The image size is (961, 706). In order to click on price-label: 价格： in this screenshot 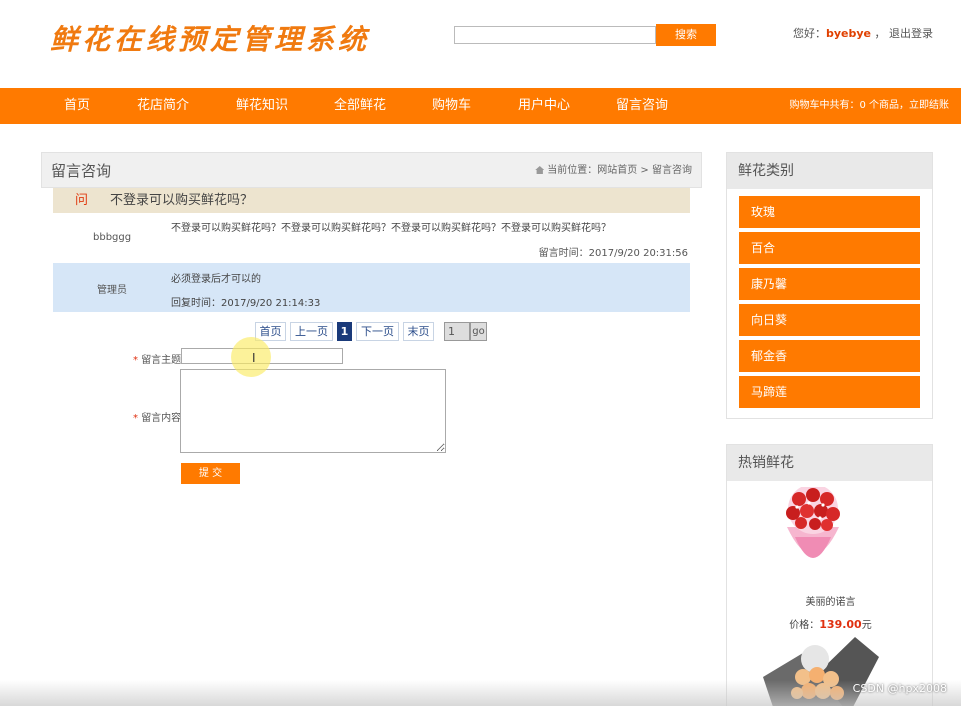, I will do `click(804, 625)`.